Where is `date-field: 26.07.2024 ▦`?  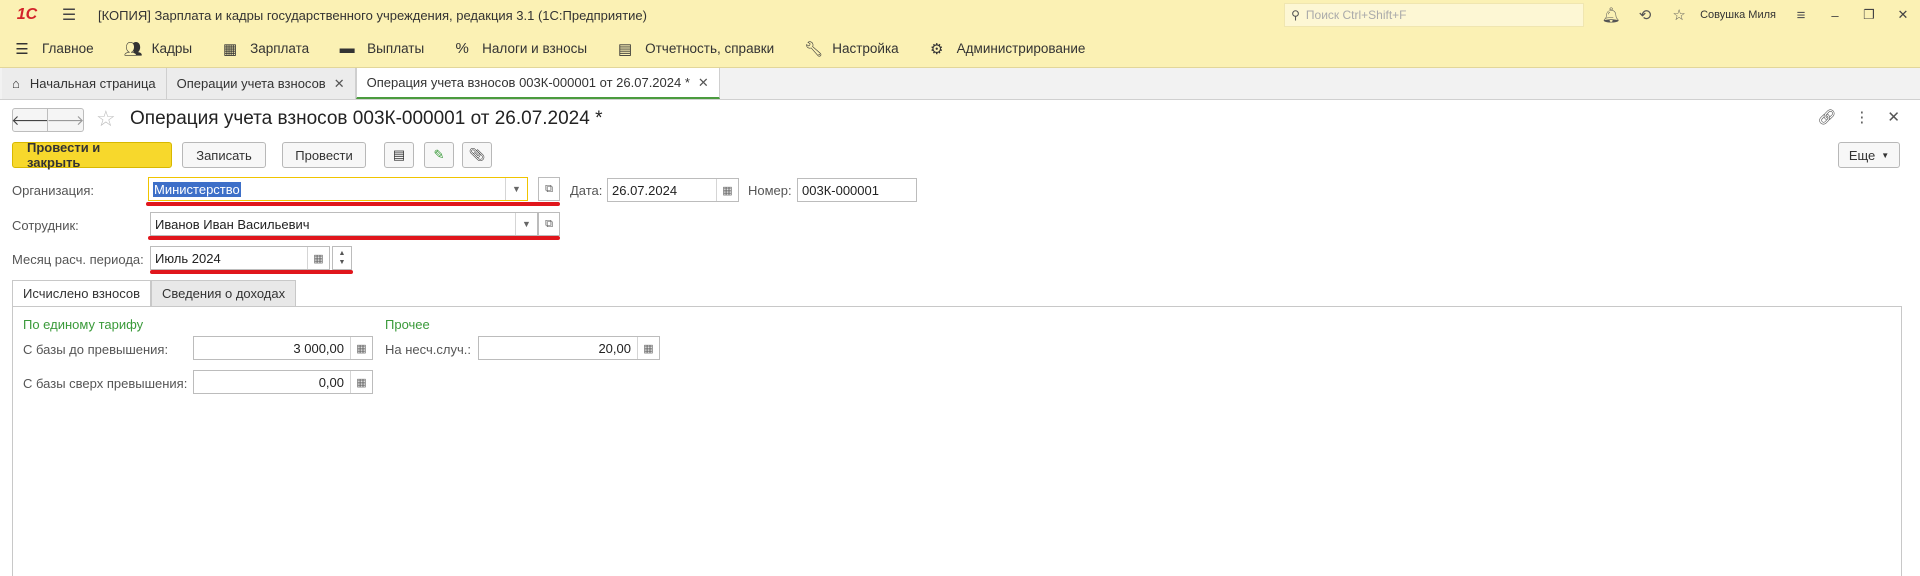
date-field: 26.07.2024 ▦ is located at coordinates (673, 190).